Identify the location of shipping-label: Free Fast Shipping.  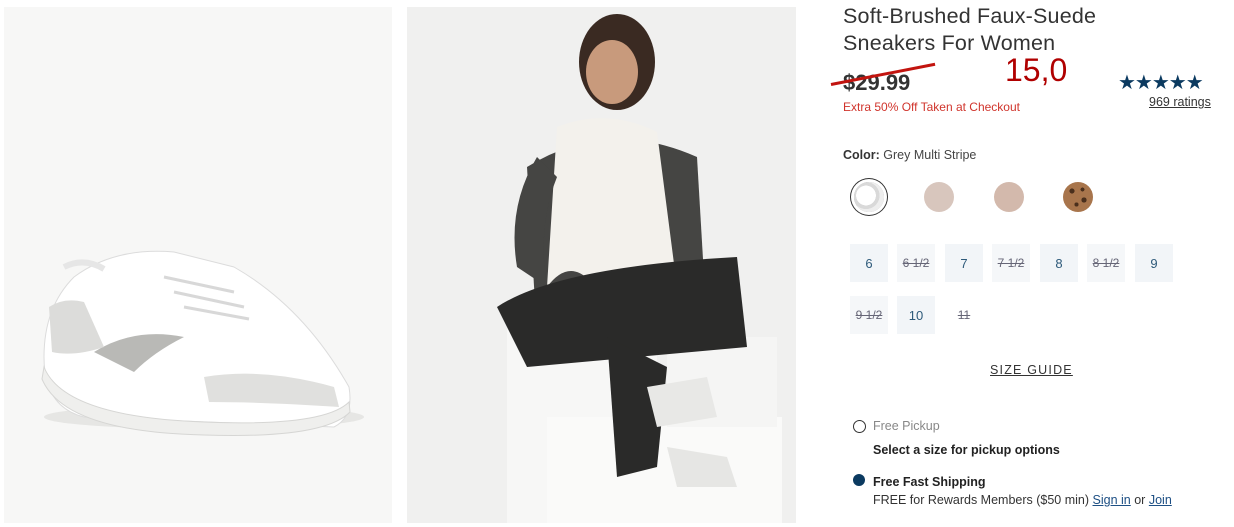
(929, 482).